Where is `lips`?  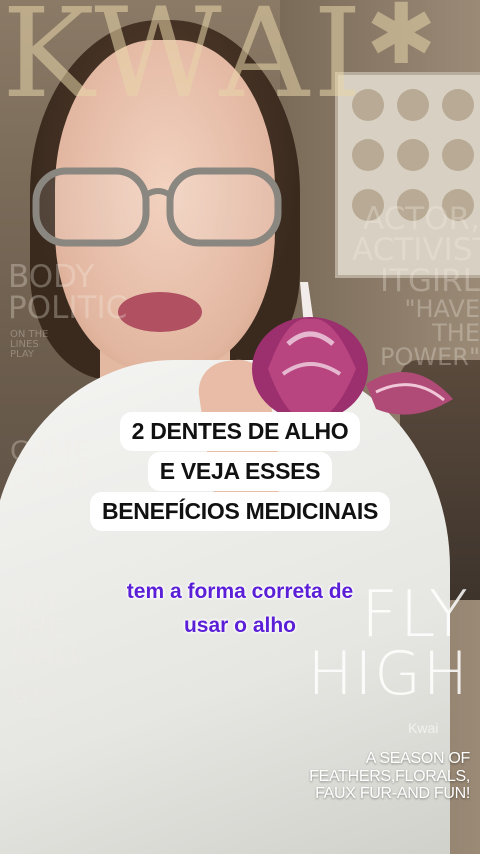 lips is located at coordinates (160, 312).